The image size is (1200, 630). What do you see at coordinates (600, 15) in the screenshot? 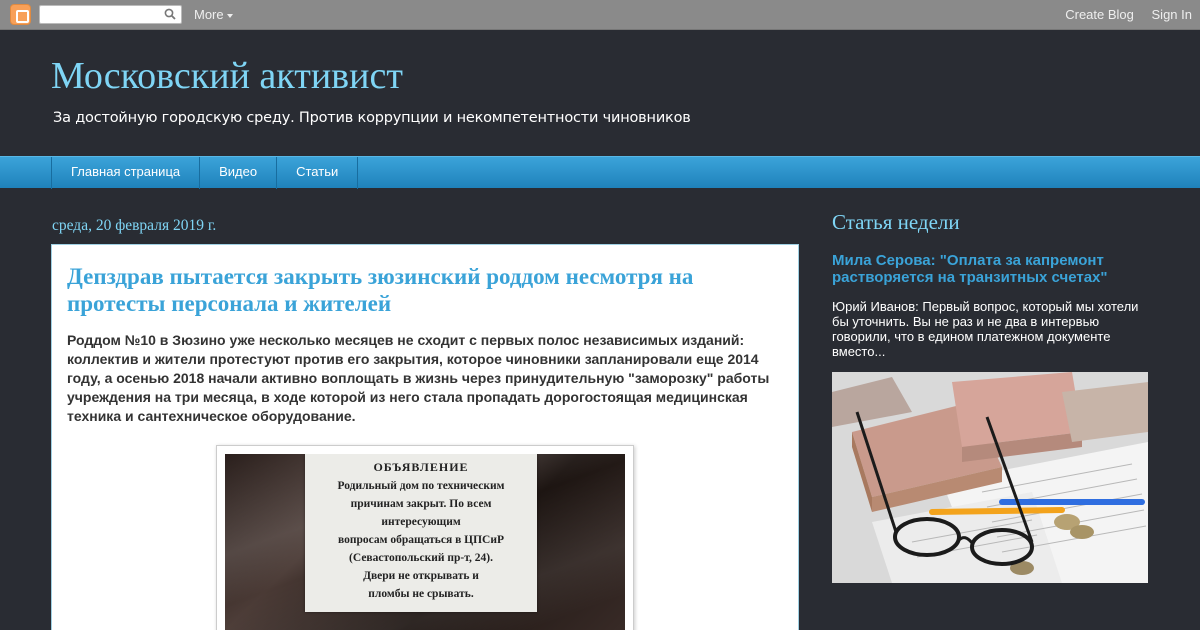
I see `blogger-navbar: More Create Blog Sign In` at bounding box center [600, 15].